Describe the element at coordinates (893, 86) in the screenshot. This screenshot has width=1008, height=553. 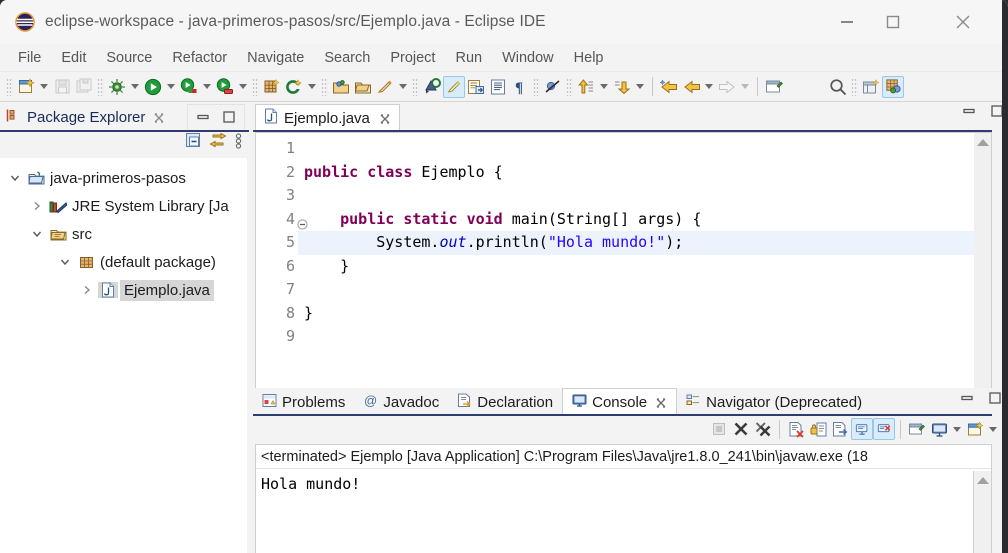
I see `java-perspective-icon` at that location.